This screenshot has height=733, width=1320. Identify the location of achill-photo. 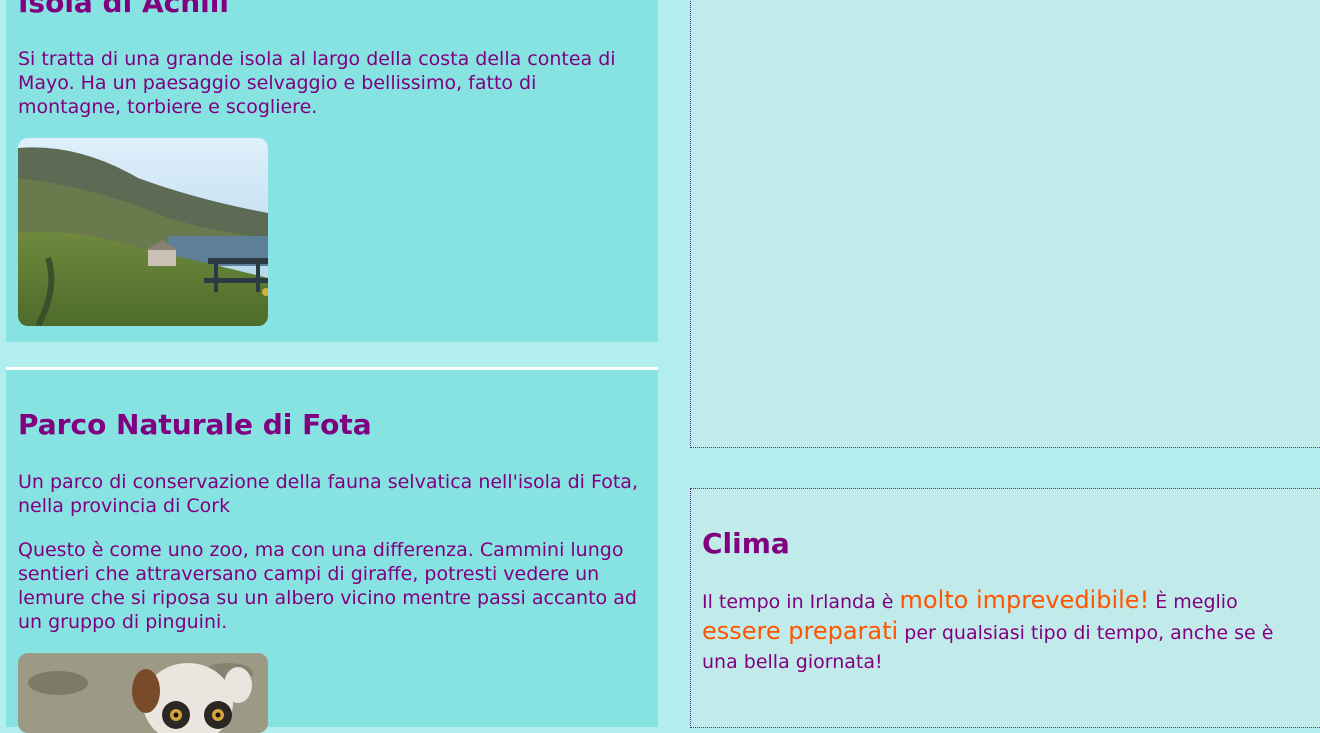
(143, 232).